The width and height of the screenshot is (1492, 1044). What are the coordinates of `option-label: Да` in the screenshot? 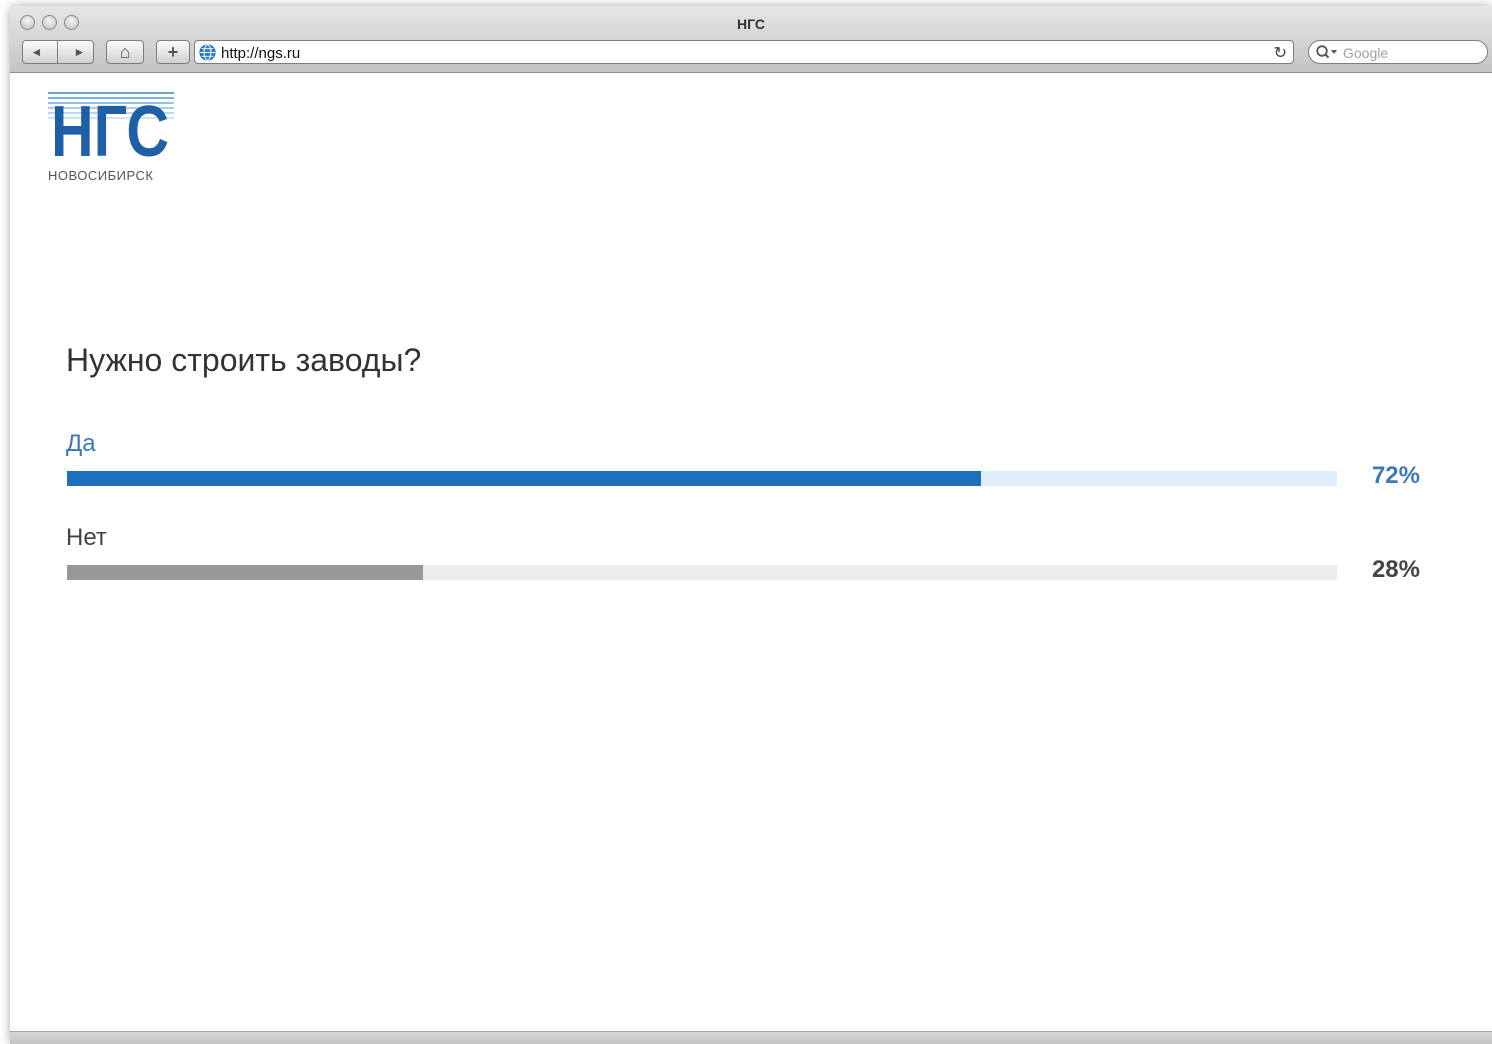 It's located at (81, 443).